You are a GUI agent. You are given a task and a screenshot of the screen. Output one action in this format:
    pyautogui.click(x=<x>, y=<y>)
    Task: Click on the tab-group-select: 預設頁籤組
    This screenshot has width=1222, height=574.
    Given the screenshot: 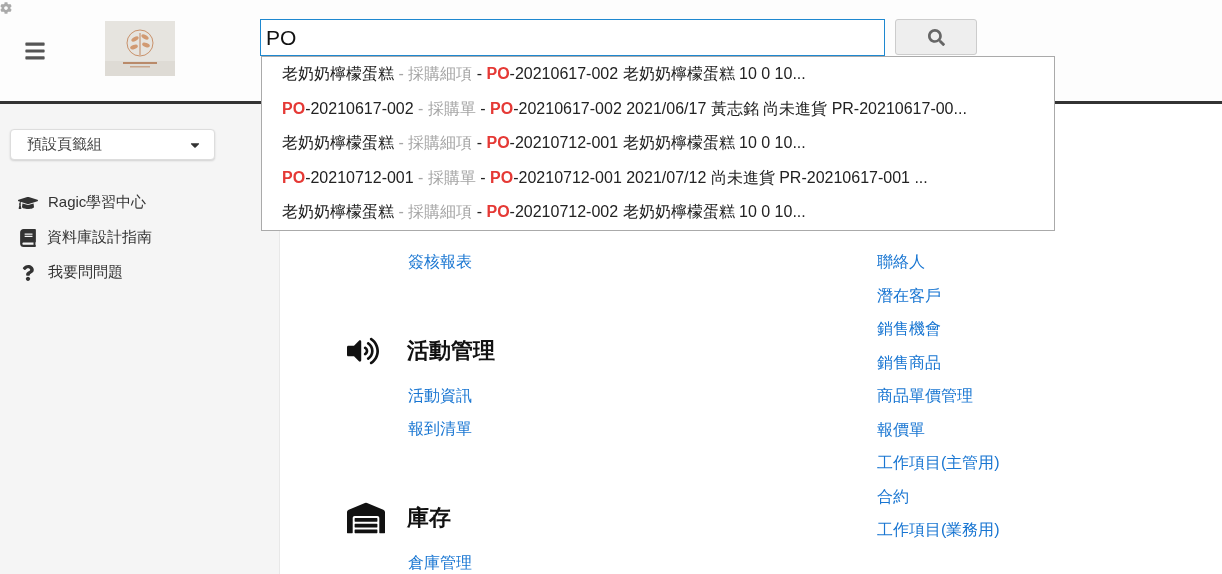 What is the action you would take?
    pyautogui.click(x=112, y=144)
    